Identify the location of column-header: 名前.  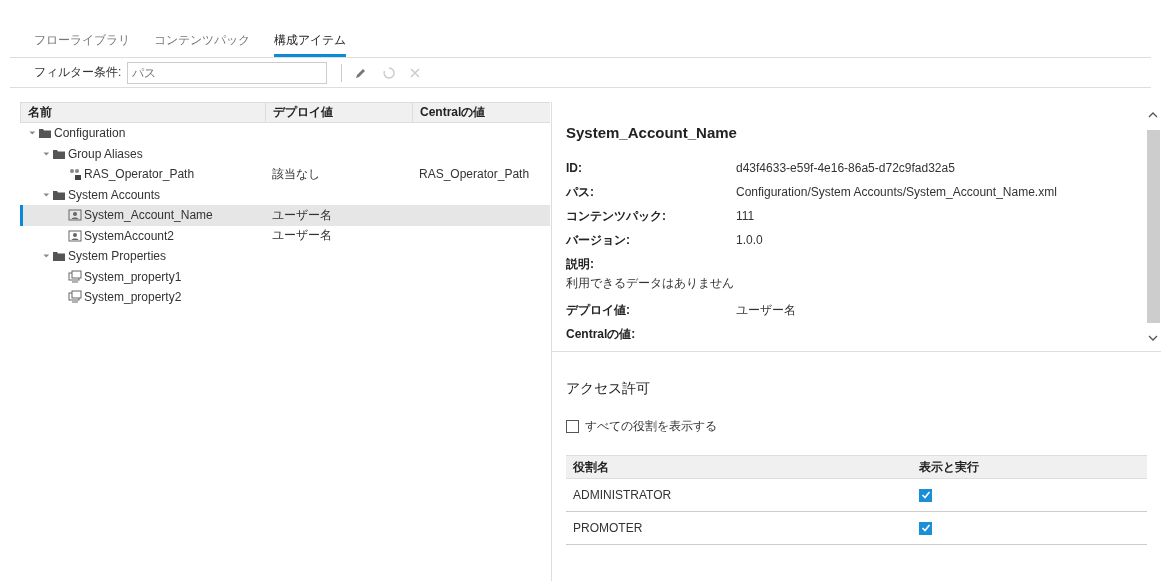
(142, 112).